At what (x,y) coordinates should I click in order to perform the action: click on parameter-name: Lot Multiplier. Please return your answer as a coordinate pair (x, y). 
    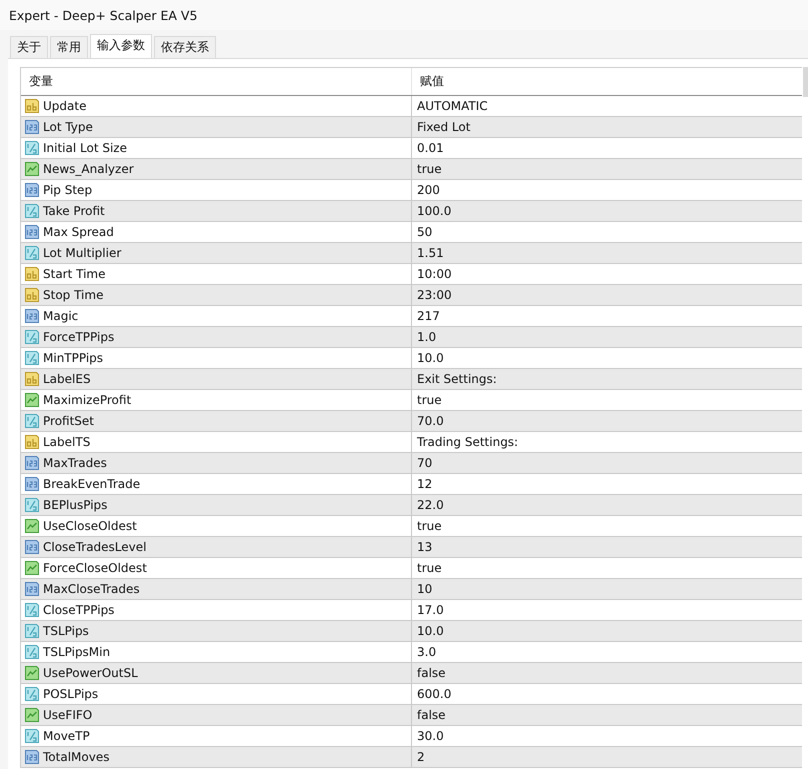
    Looking at the image, I should click on (82, 253).